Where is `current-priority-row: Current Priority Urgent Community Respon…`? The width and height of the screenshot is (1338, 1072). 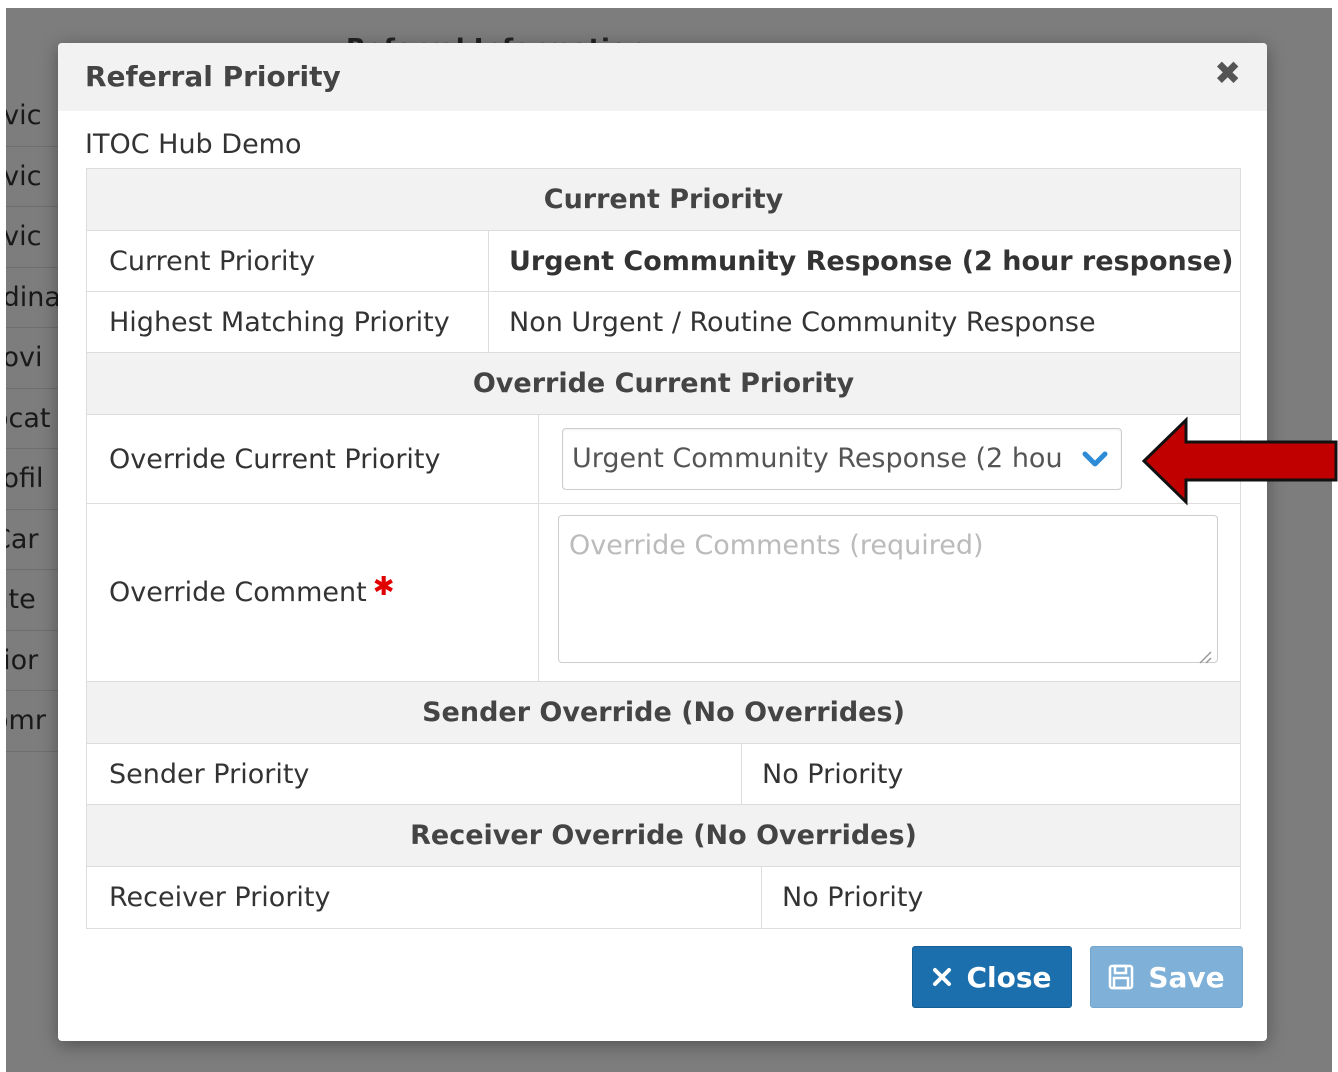 current-priority-row: Current Priority Urgent Community Respon… is located at coordinates (663, 261).